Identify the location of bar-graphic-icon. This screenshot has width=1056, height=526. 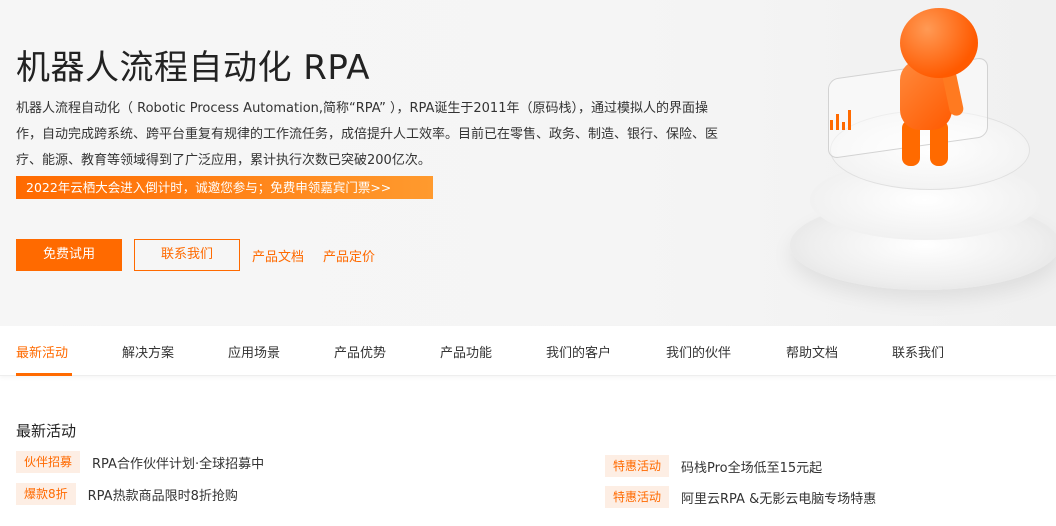
(842, 120).